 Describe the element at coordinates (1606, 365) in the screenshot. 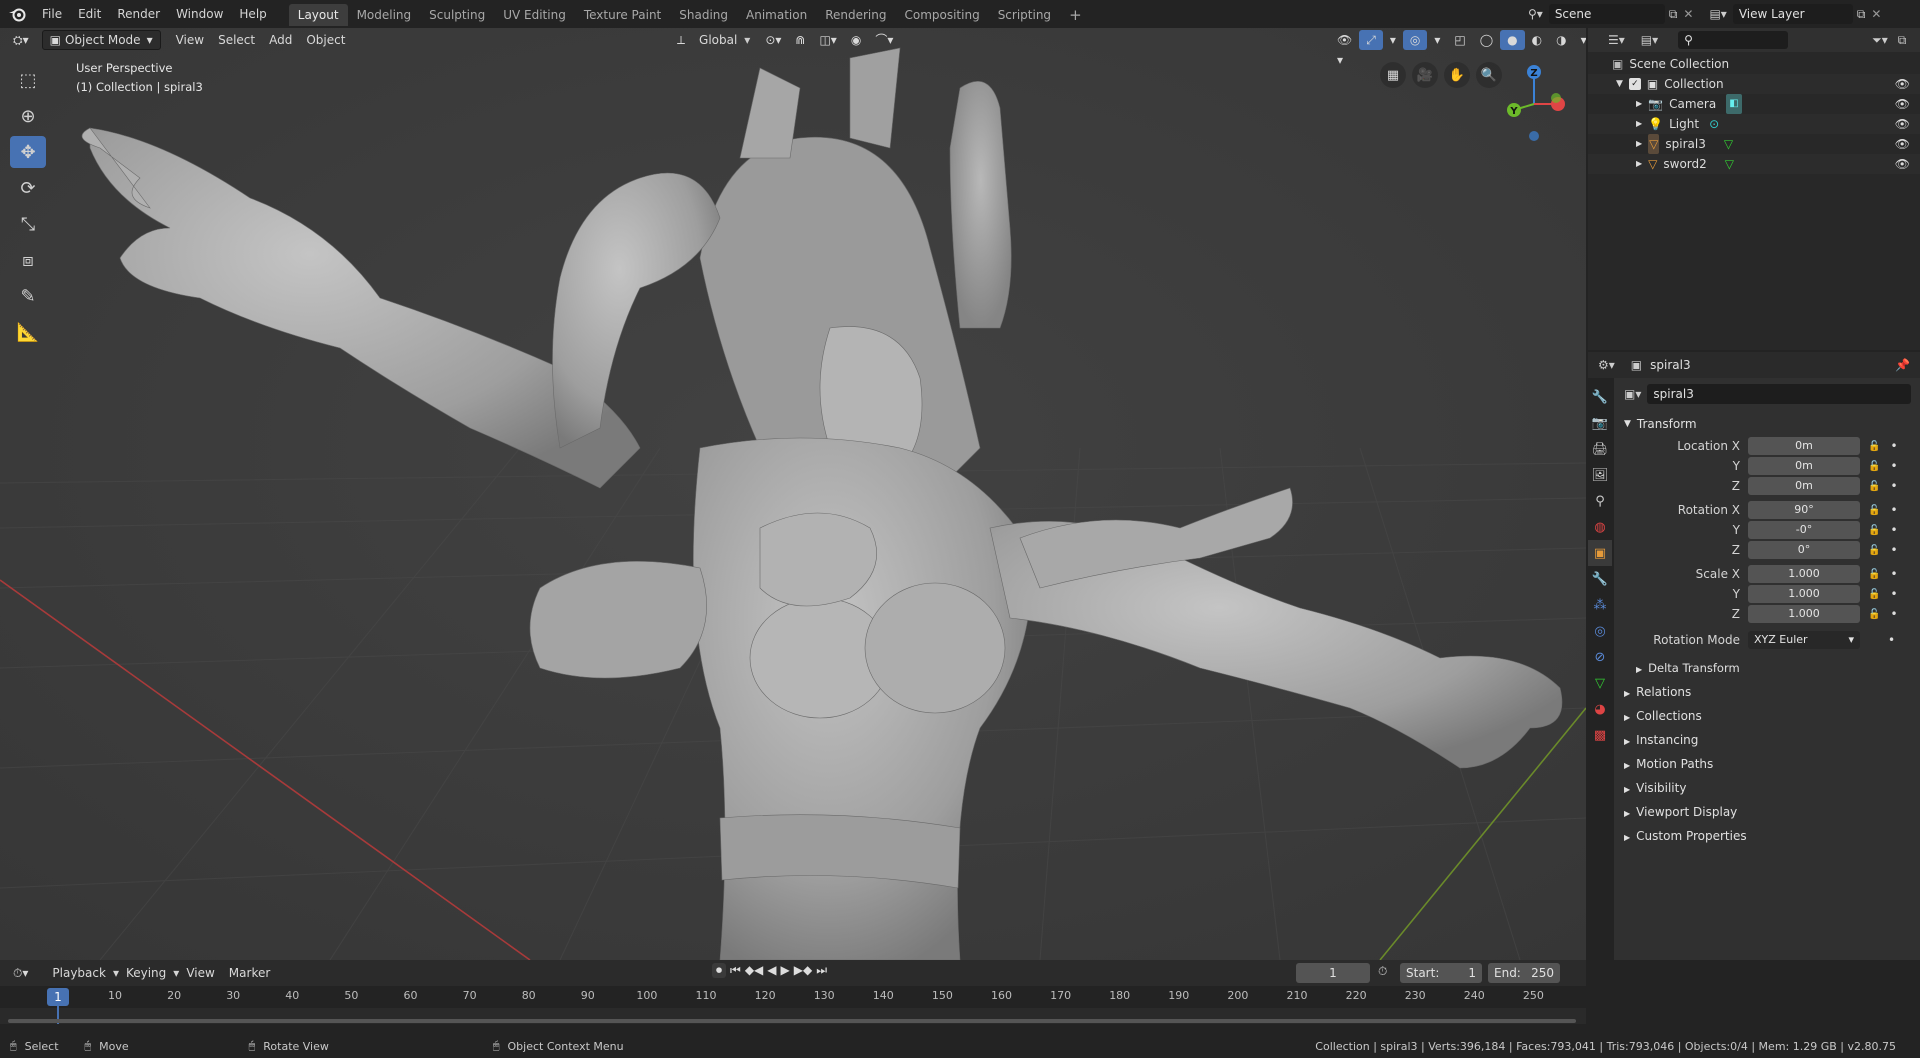

I see `properties-editor-icon: ⚙▾` at that location.